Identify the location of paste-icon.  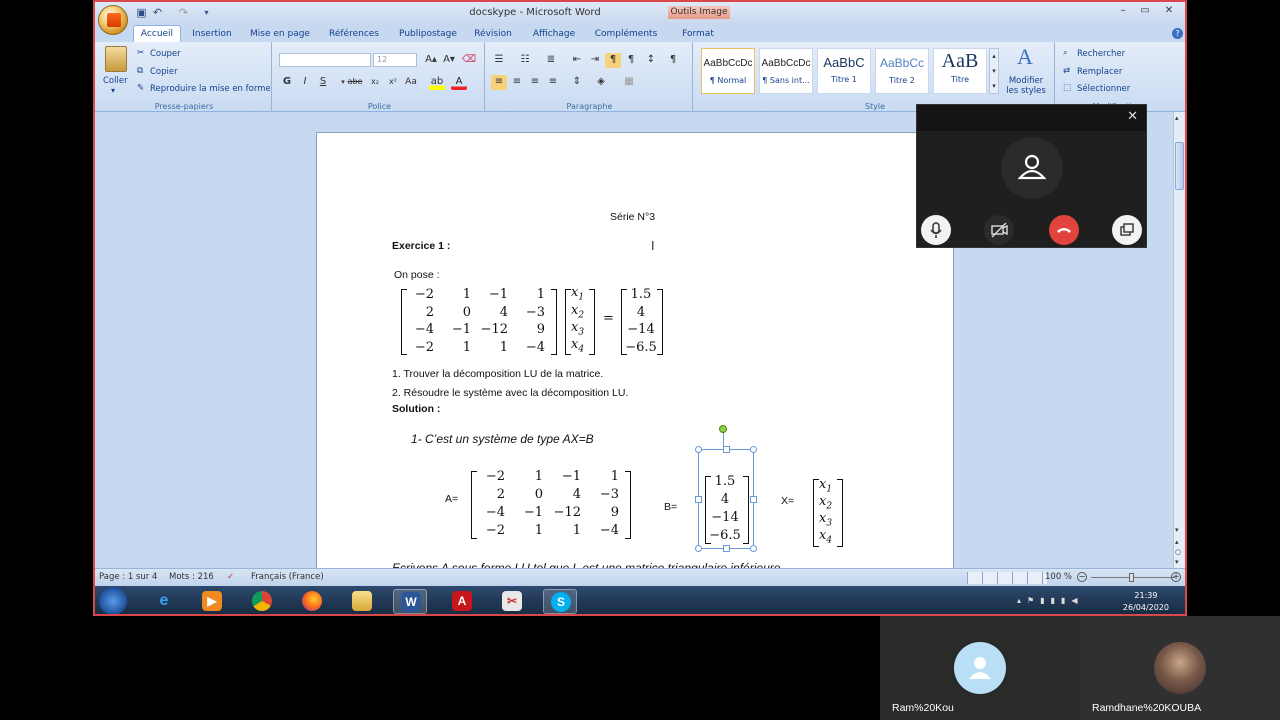
(116, 59).